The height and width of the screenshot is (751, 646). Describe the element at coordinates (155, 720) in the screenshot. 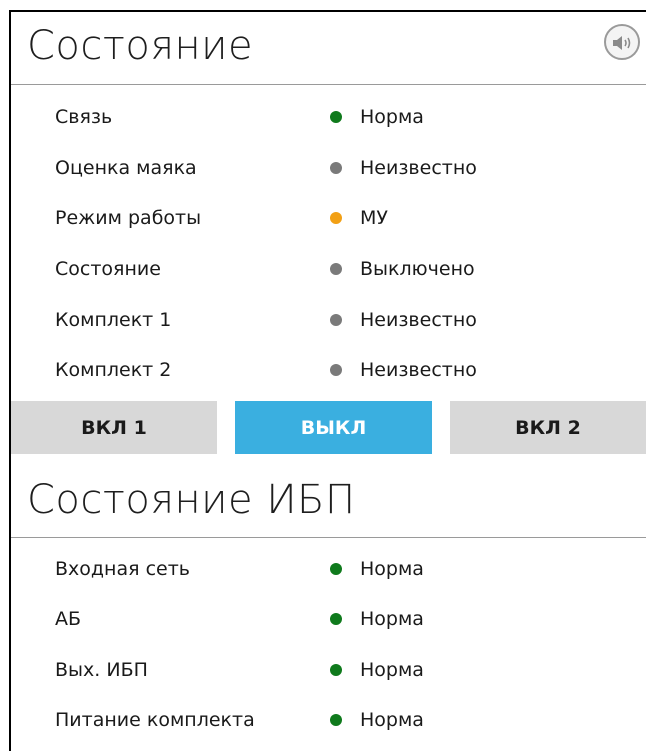

I see `ups-row-label: Питание комплекта` at that location.